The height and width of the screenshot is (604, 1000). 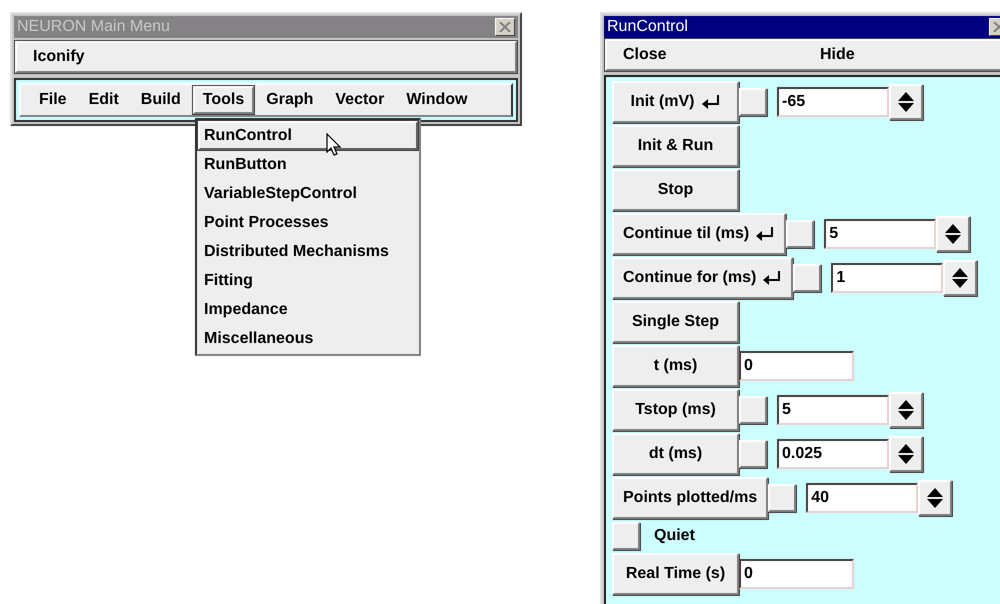 I want to click on control-button: Stop, so click(x=675, y=190).